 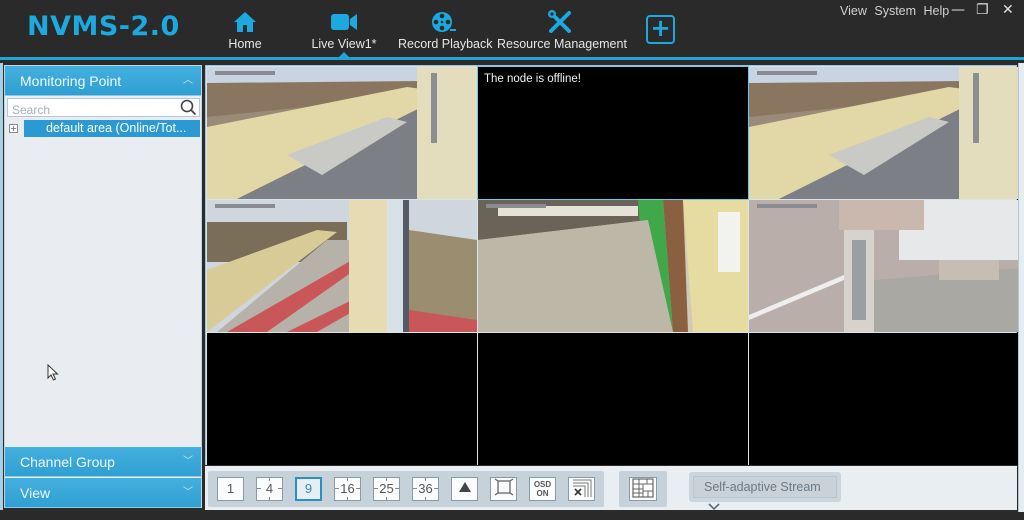 What do you see at coordinates (512, 516) in the screenshot?
I see `taskbar-strip` at bounding box center [512, 516].